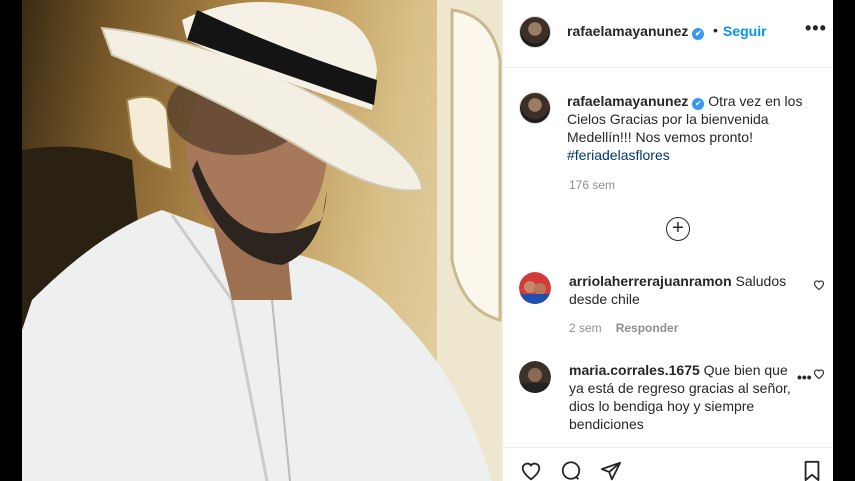 Image resolution: width=855 pixels, height=481 pixels. Describe the element at coordinates (585, 328) in the screenshot. I see `comment-timestamp: 2 sem` at that location.